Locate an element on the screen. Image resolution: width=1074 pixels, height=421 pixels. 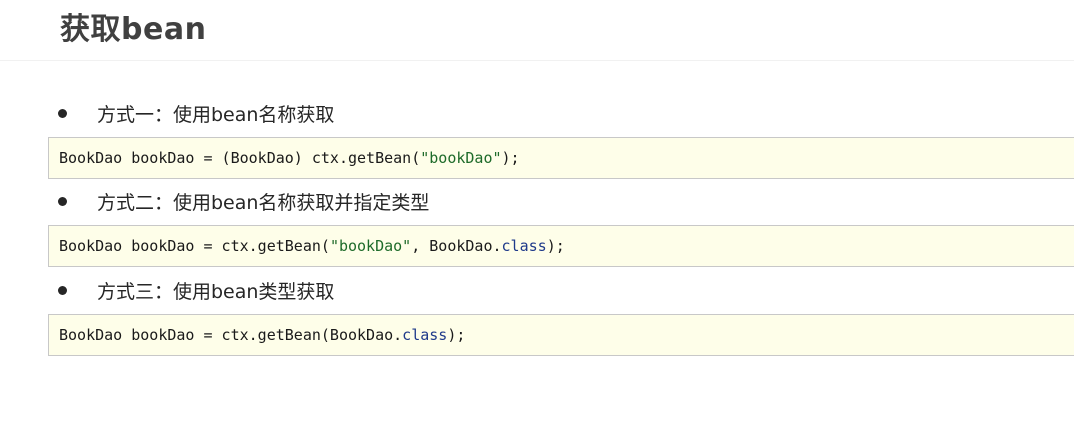
method-1-item: 方式一：使用bean名称获取 is located at coordinates (196, 113).